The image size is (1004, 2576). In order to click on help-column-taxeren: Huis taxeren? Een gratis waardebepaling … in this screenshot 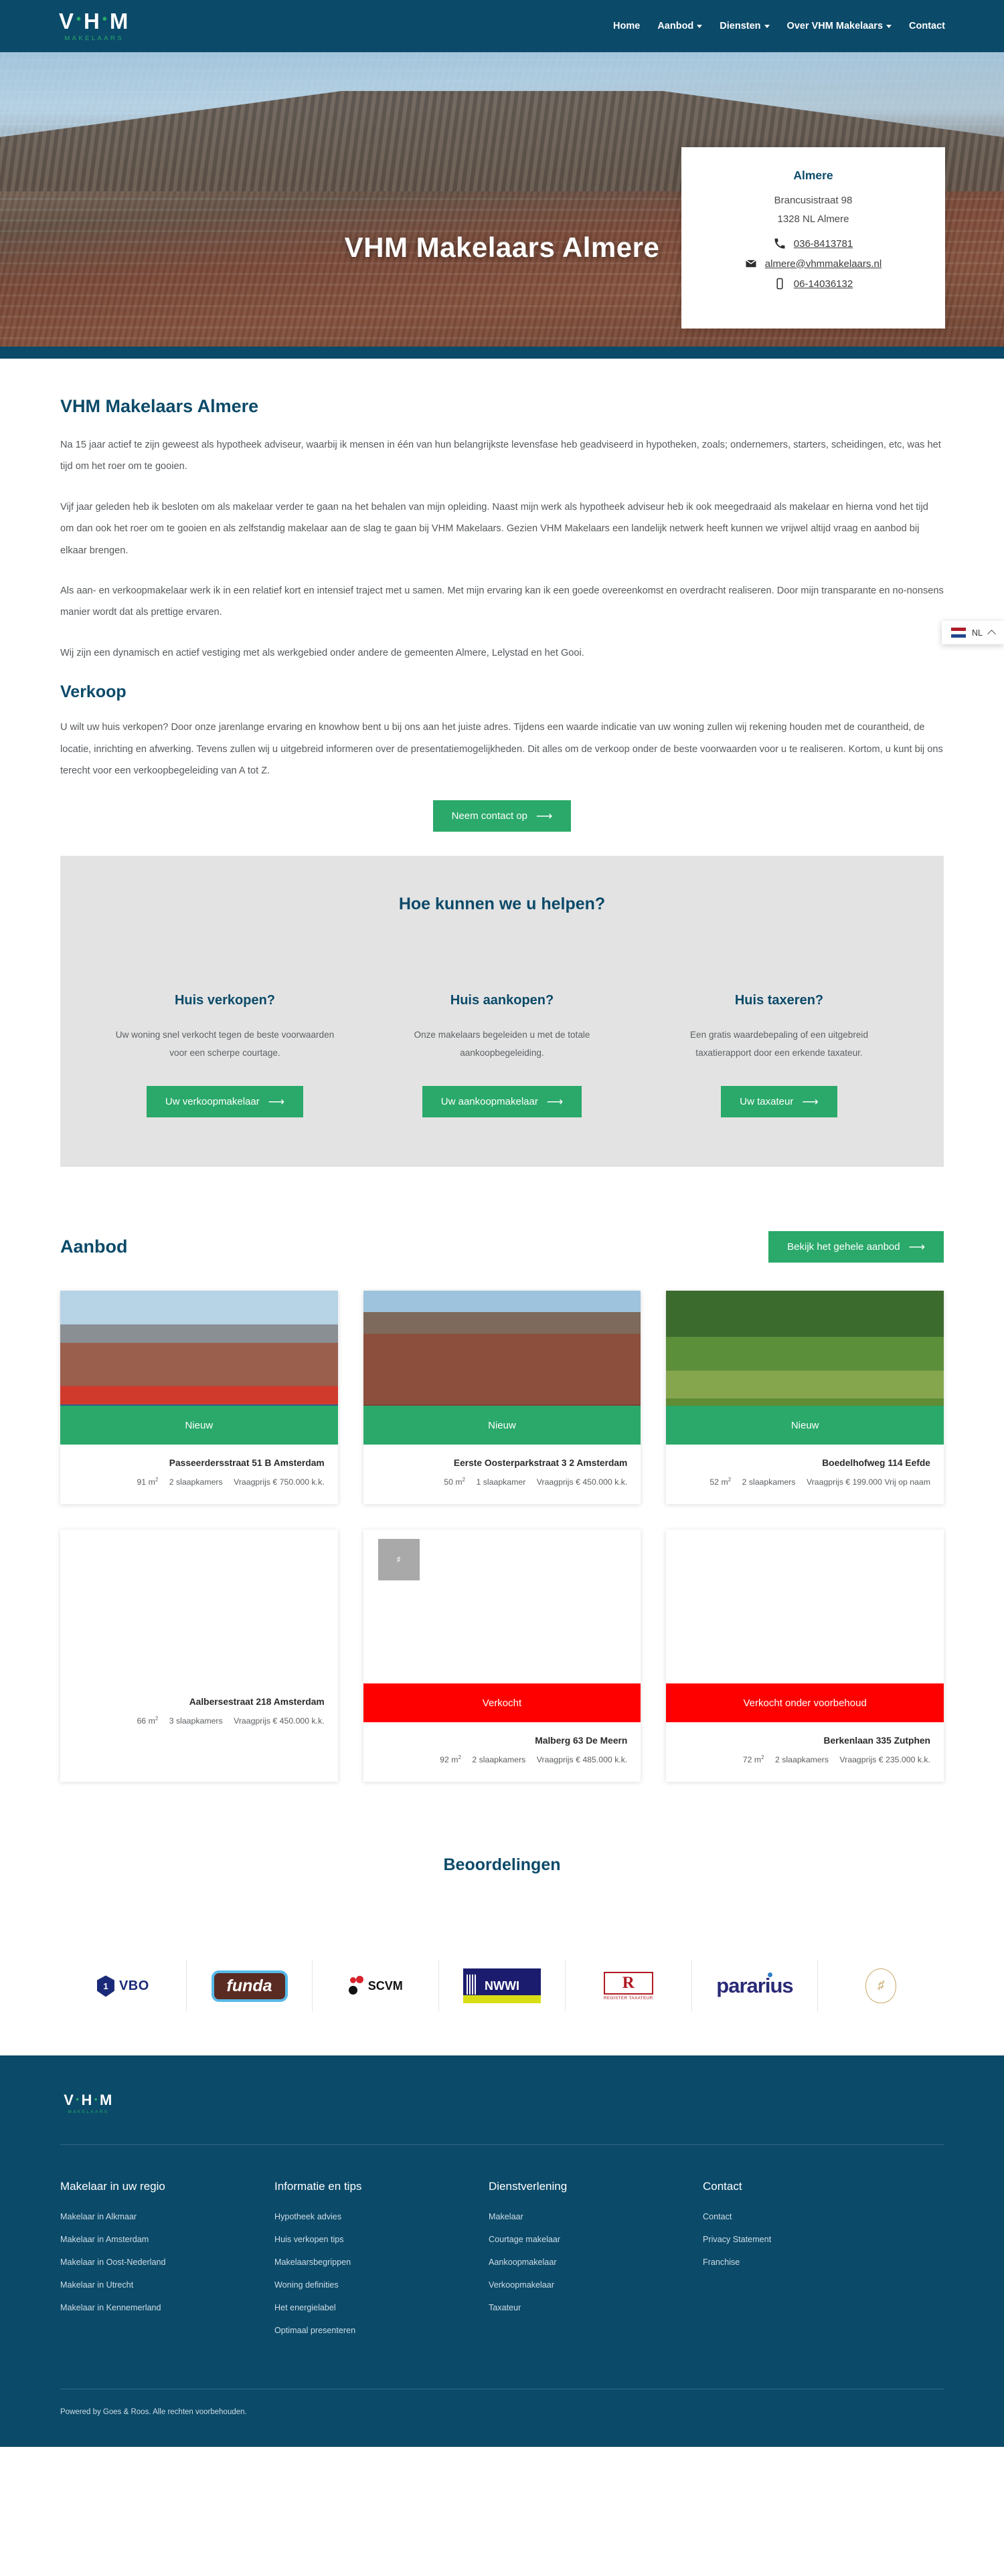, I will do `click(779, 1055)`.